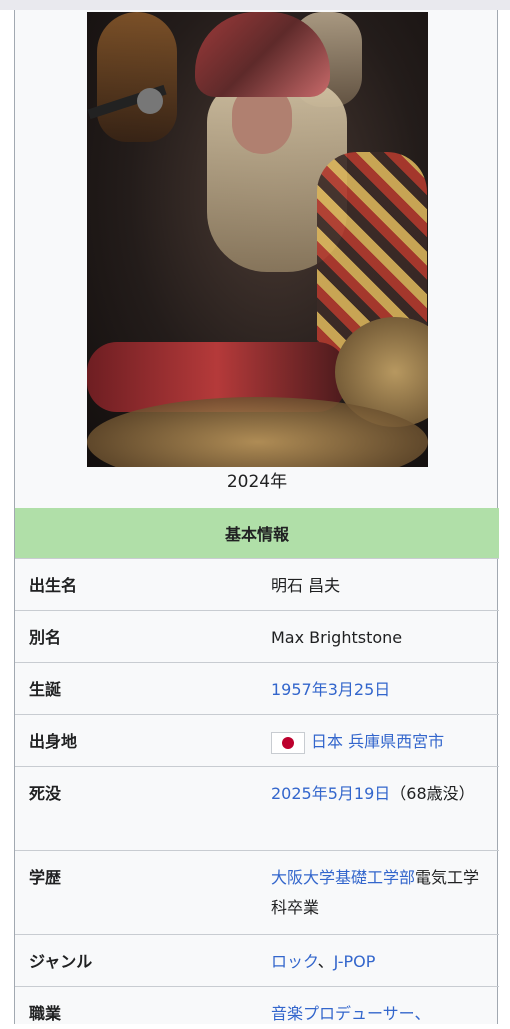 The image size is (510, 1029). Describe the element at coordinates (257, 482) in the screenshot. I see `photo-caption: 2024年` at that location.